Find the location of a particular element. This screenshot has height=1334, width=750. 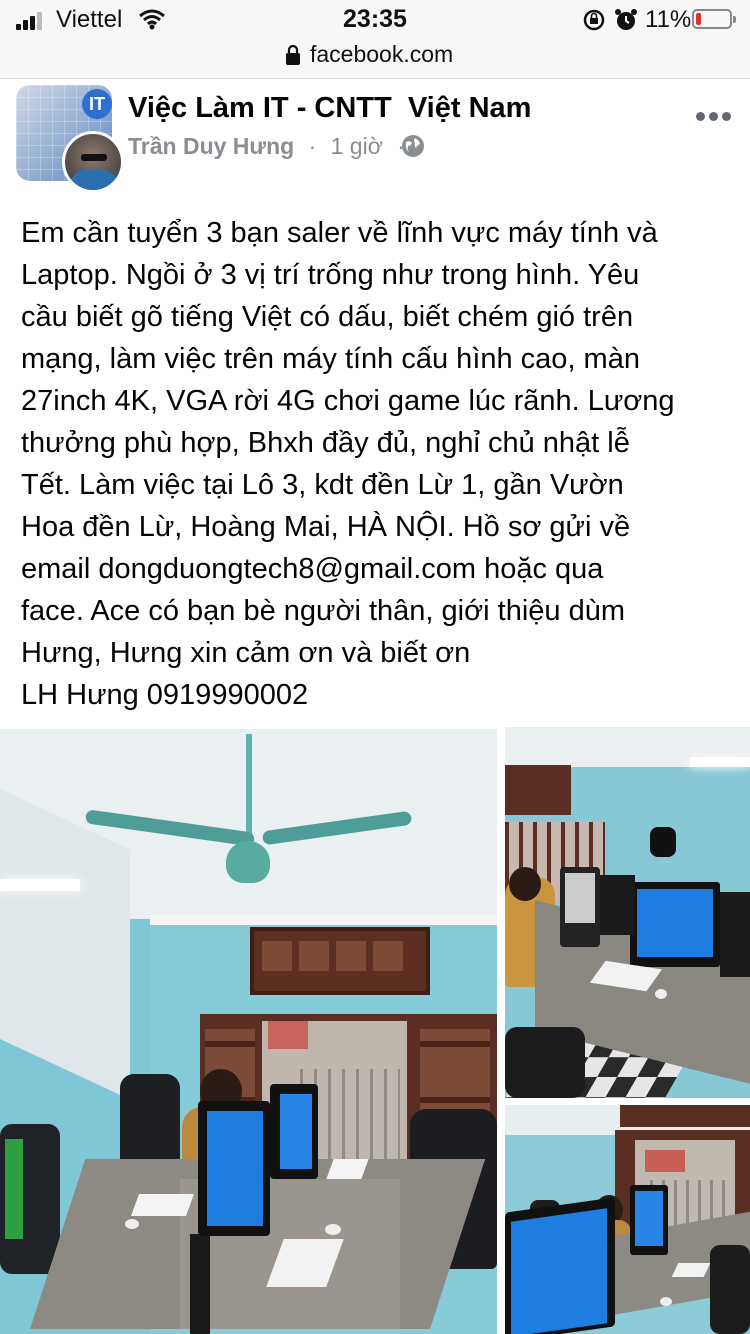

post-timestamp: 1 giờ is located at coordinates (357, 146).